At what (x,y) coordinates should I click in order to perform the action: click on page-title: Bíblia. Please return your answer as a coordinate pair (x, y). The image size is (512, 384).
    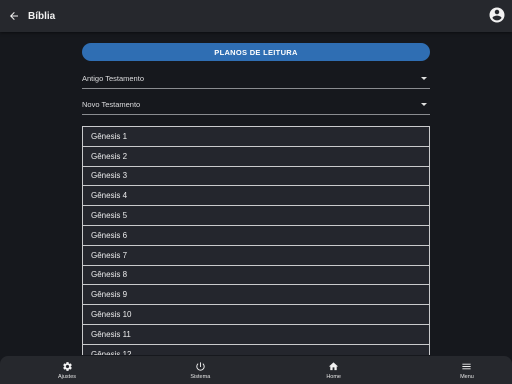
    Looking at the image, I should click on (42, 16).